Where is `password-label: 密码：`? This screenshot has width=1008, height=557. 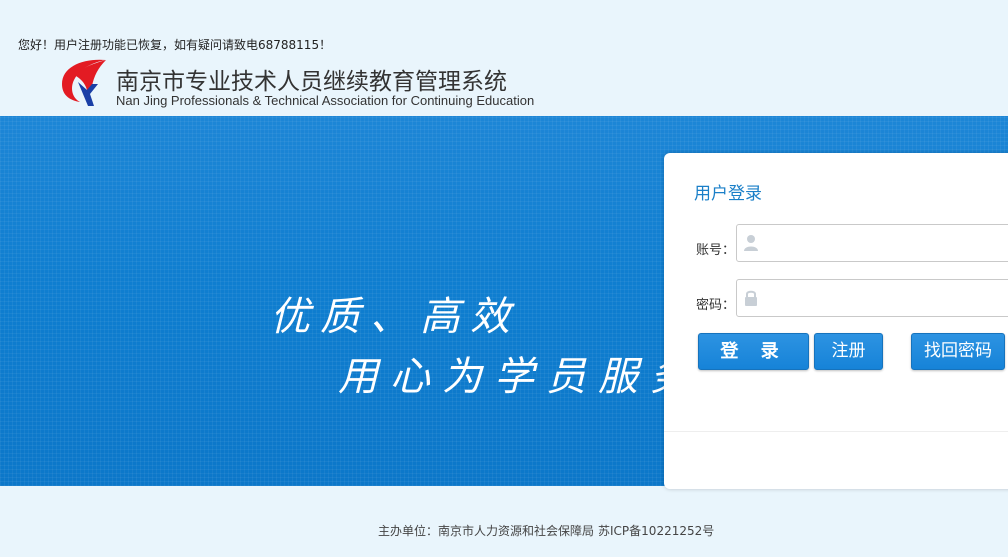 password-label: 密码： is located at coordinates (716, 305).